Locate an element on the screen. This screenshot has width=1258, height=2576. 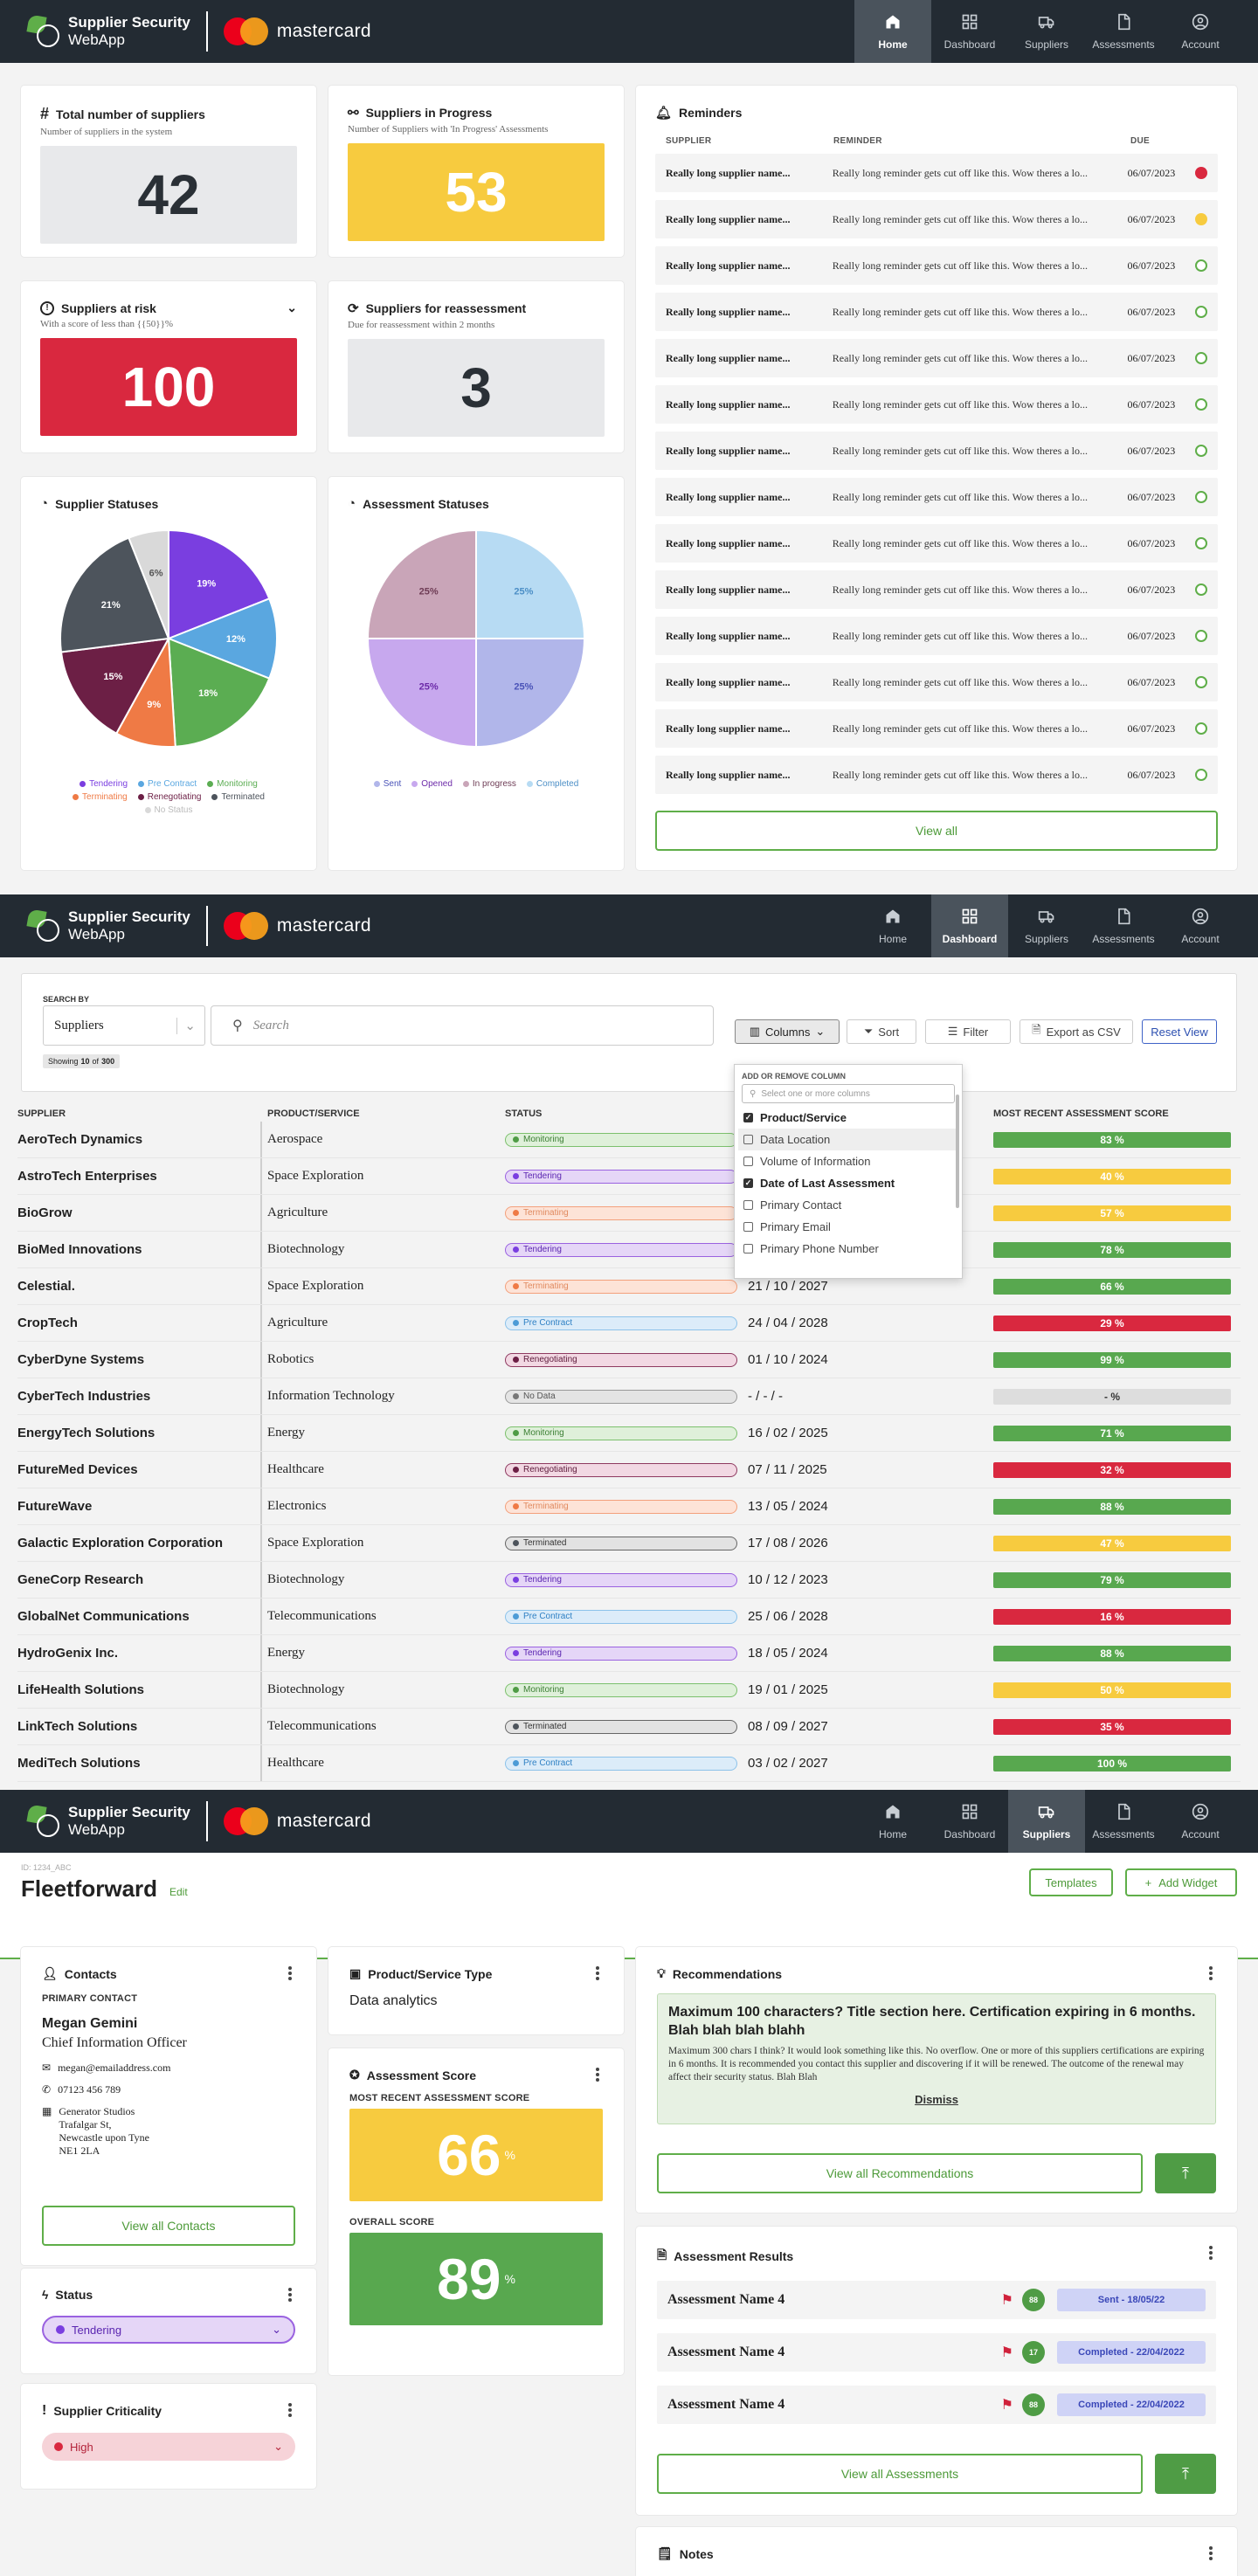
supplier-name: BioMed Innovations is located at coordinates (139, 1249).